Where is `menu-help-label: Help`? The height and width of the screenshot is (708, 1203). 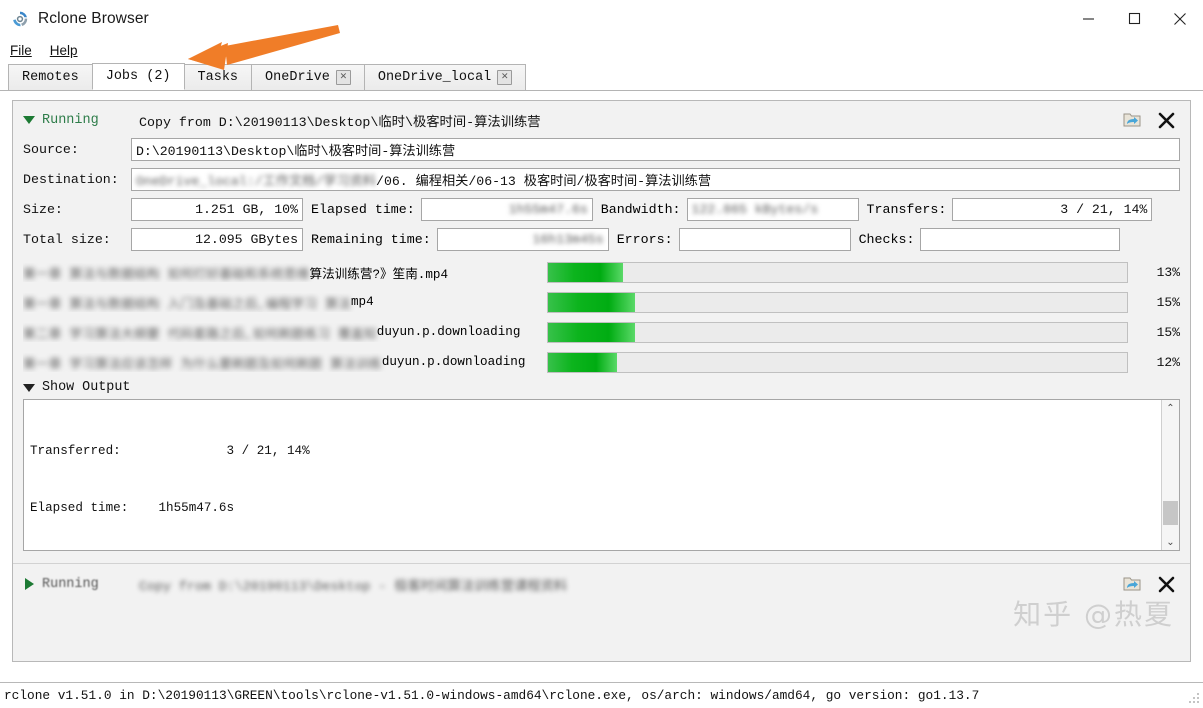 menu-help-label: Help is located at coordinates (63, 50).